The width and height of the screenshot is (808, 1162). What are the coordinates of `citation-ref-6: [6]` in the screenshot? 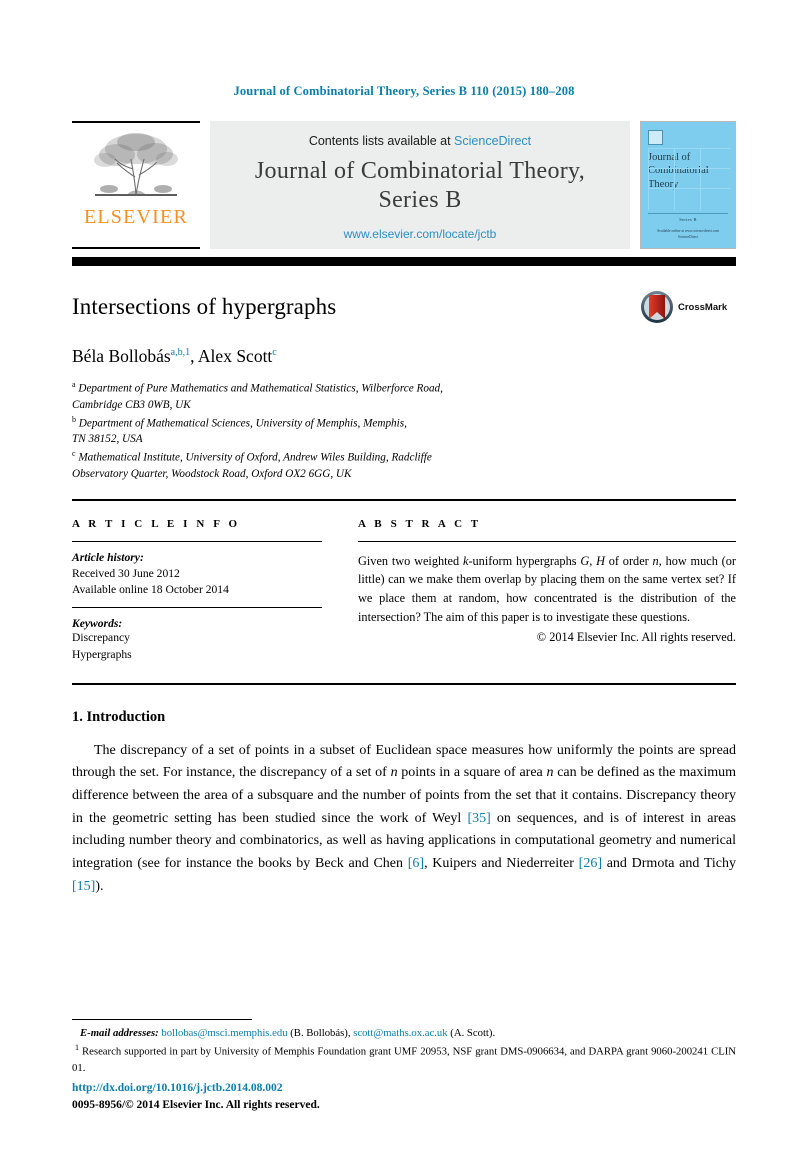 It's located at (416, 863).